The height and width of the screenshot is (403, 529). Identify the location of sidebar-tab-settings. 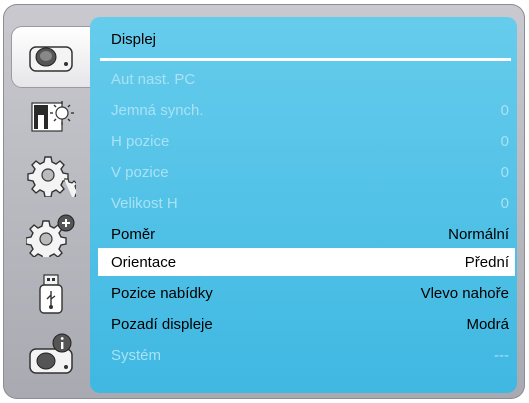
(51, 177).